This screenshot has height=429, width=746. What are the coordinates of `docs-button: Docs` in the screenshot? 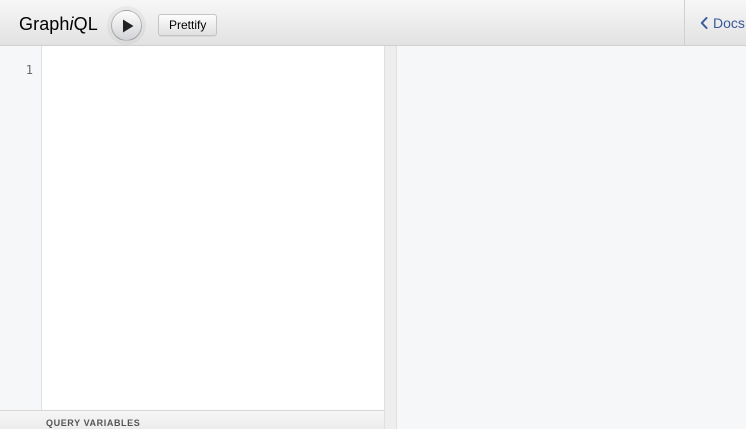 It's located at (722, 23).